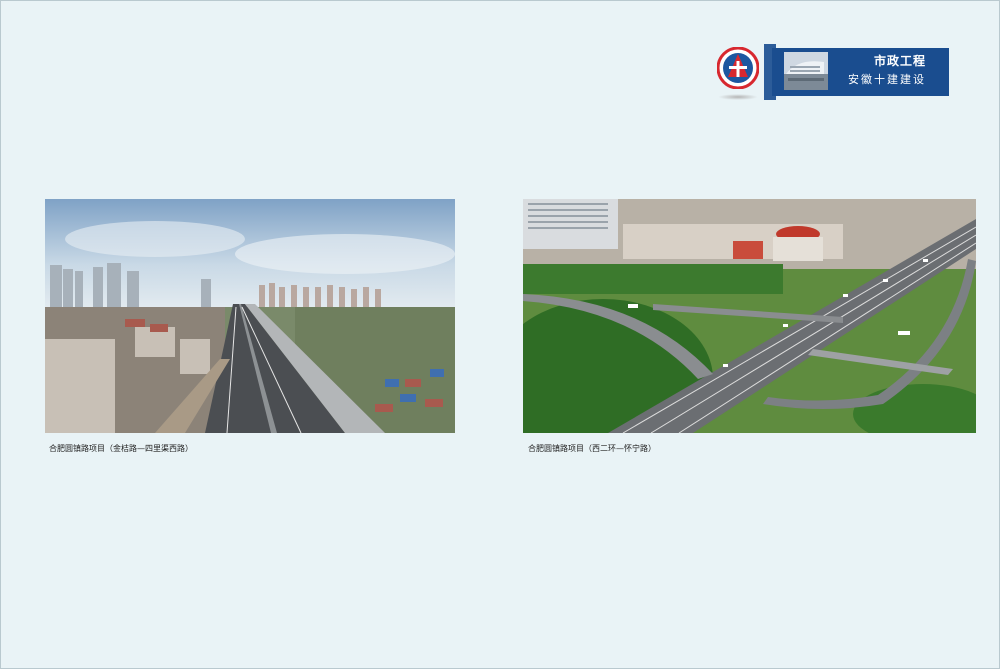  What do you see at coordinates (832, 74) in the screenshot?
I see `header-badge: 市政工程 安徽十建建设` at bounding box center [832, 74].